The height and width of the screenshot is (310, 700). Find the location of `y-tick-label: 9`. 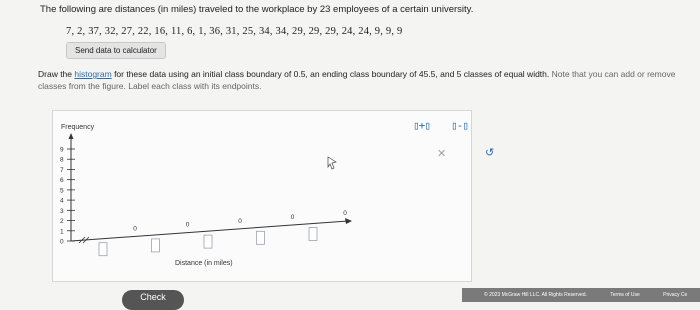

y-tick-label: 9 is located at coordinates (62, 150).